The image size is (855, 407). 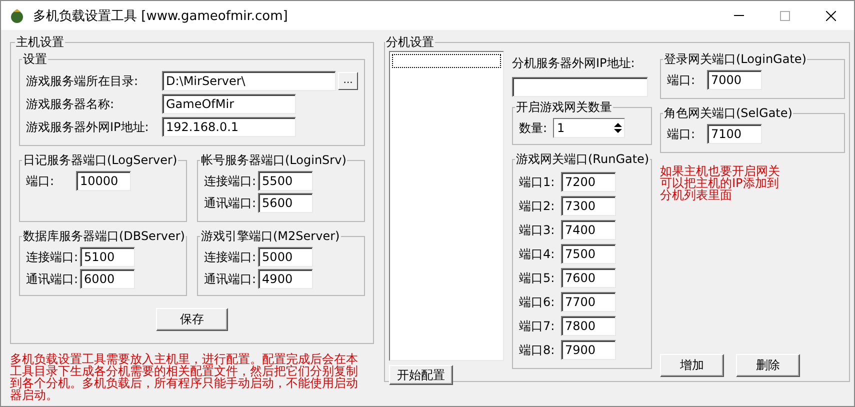 I want to click on port-field: 5500, so click(x=286, y=181).